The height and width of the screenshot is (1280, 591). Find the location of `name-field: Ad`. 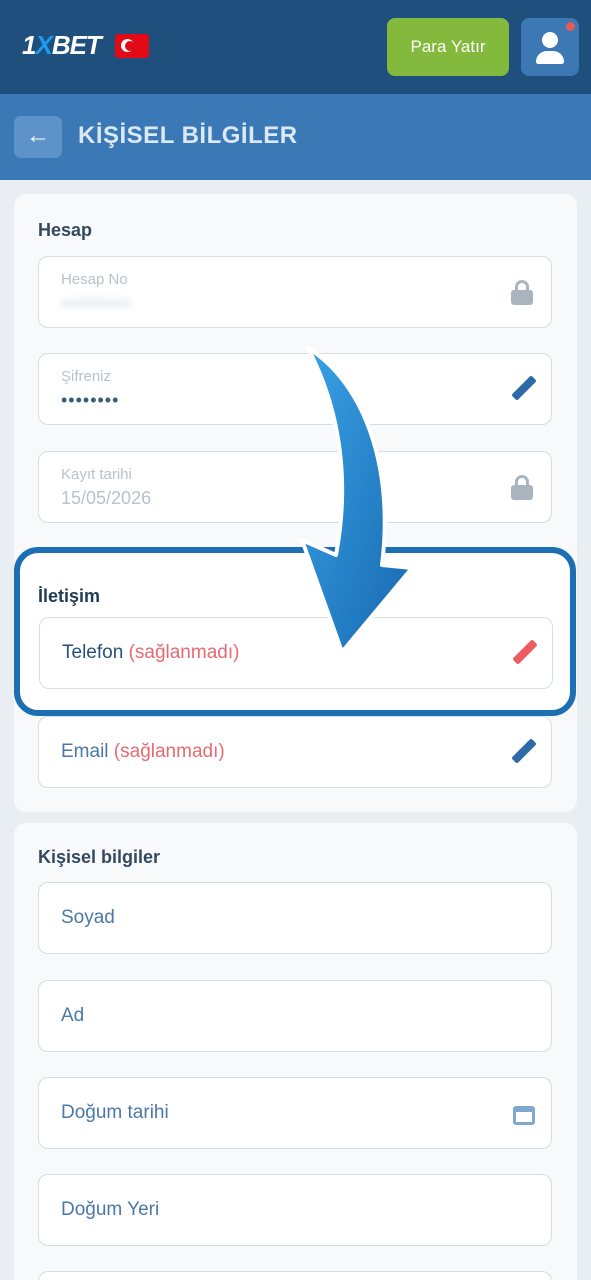

name-field: Ad is located at coordinates (295, 1016).